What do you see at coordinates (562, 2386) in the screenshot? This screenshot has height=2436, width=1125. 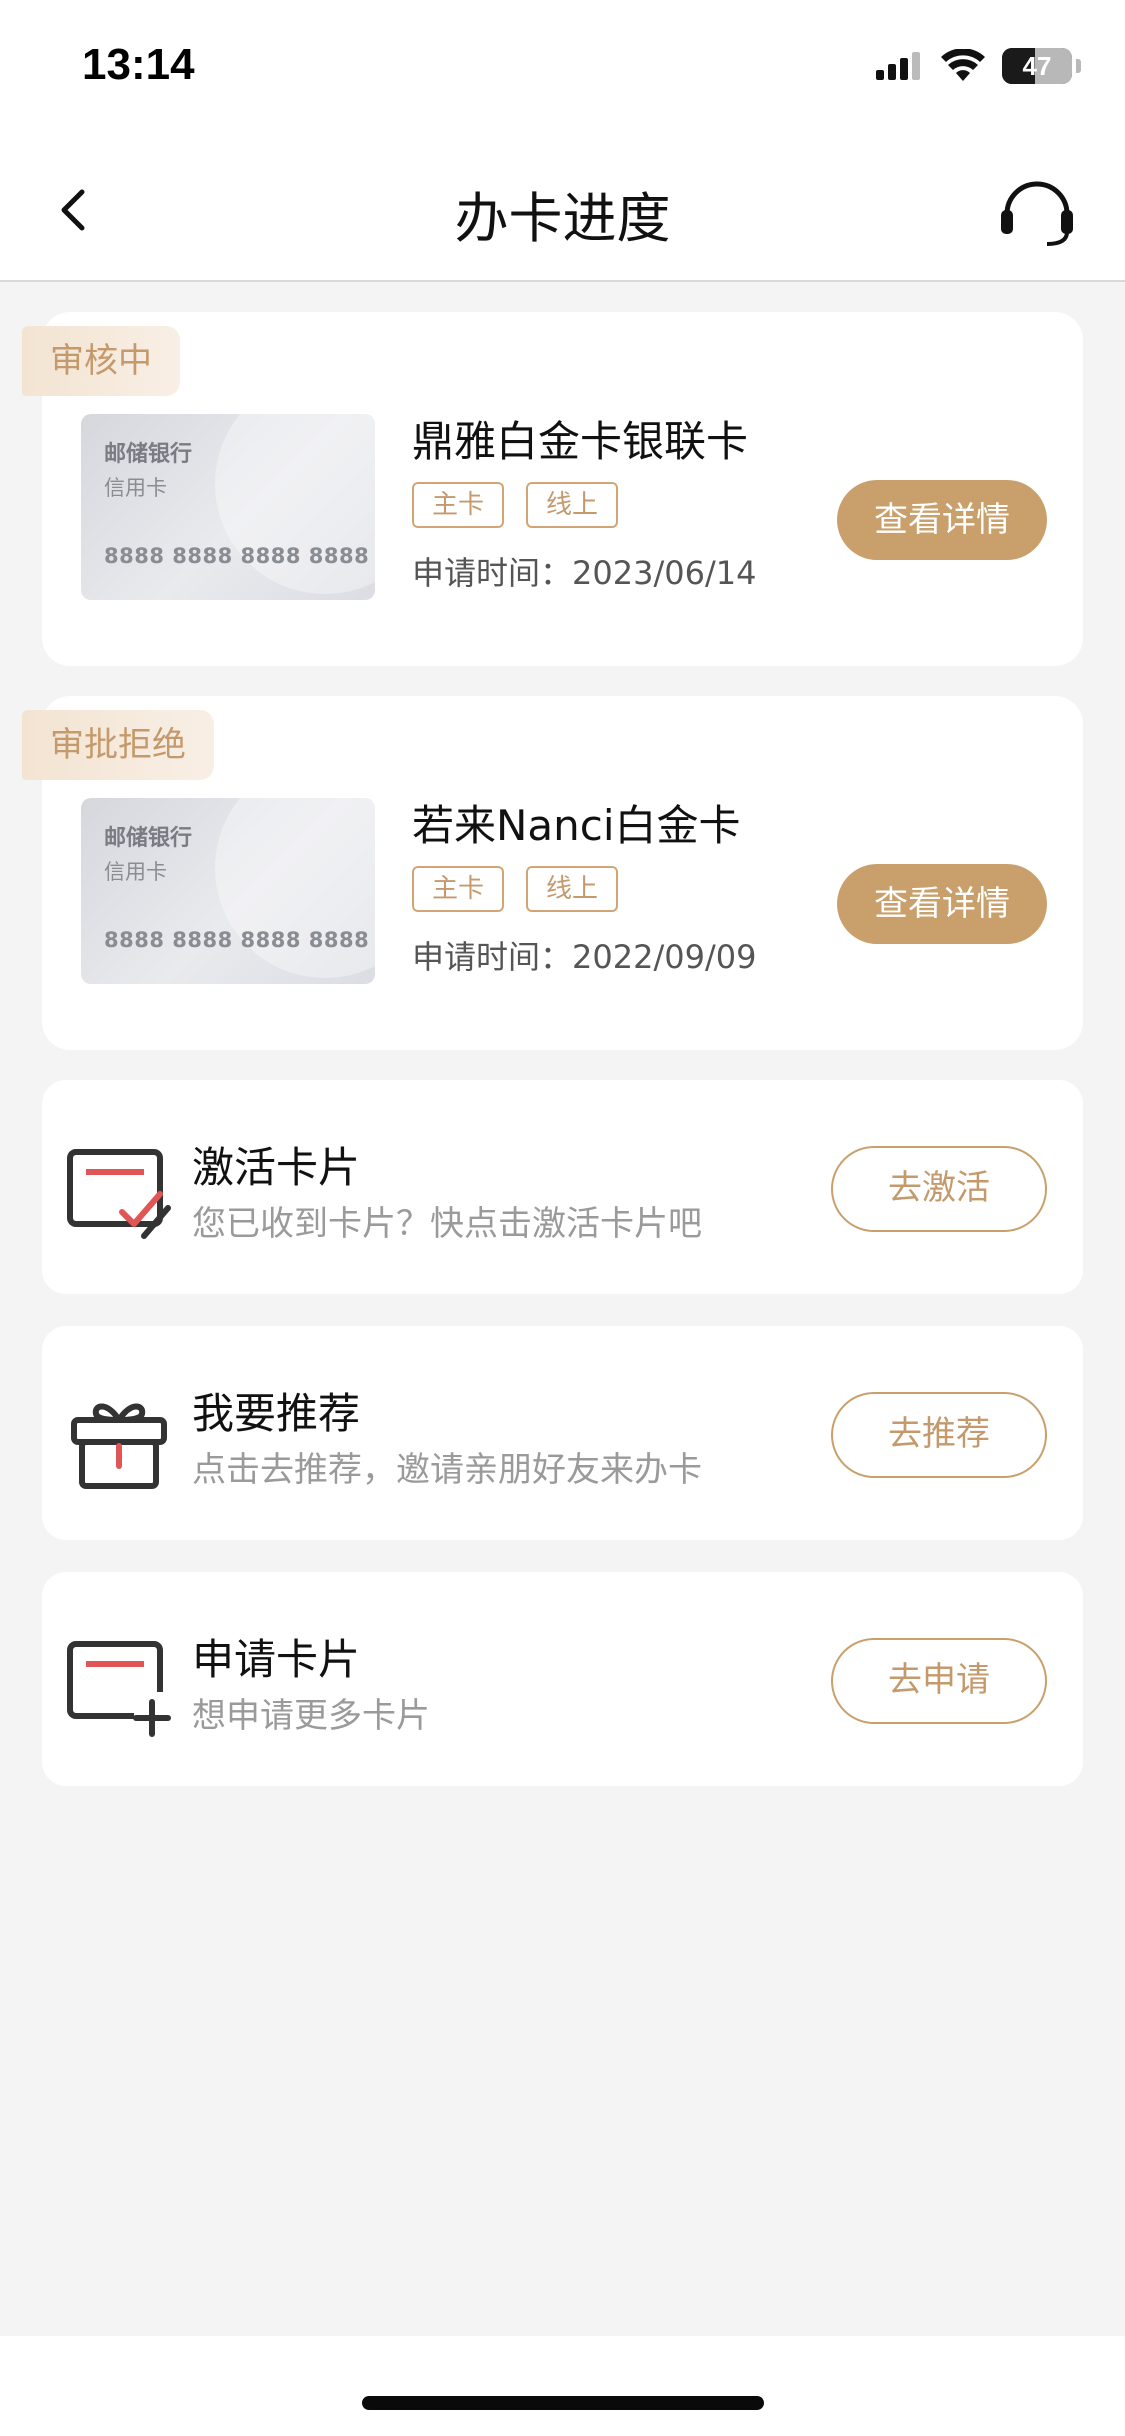 I see `bottom-safe-area` at bounding box center [562, 2386].